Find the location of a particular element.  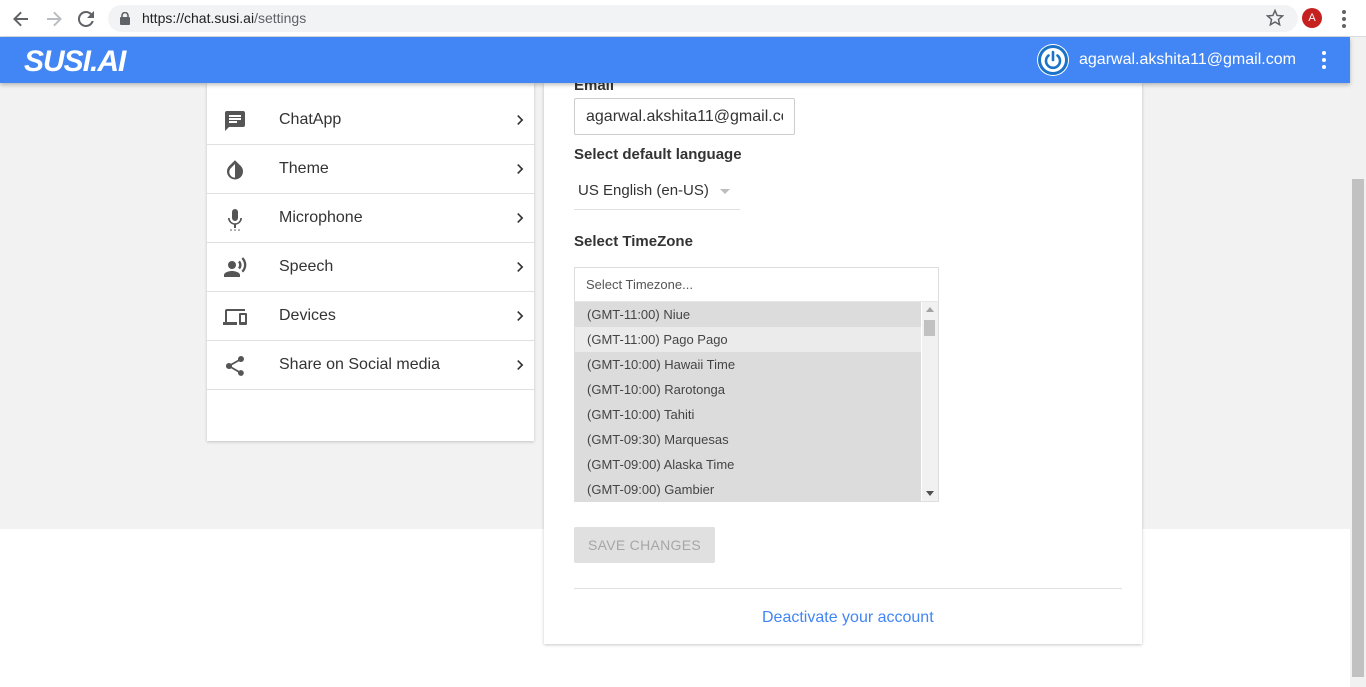

sidebar-item-label: Devices is located at coordinates (307, 315).